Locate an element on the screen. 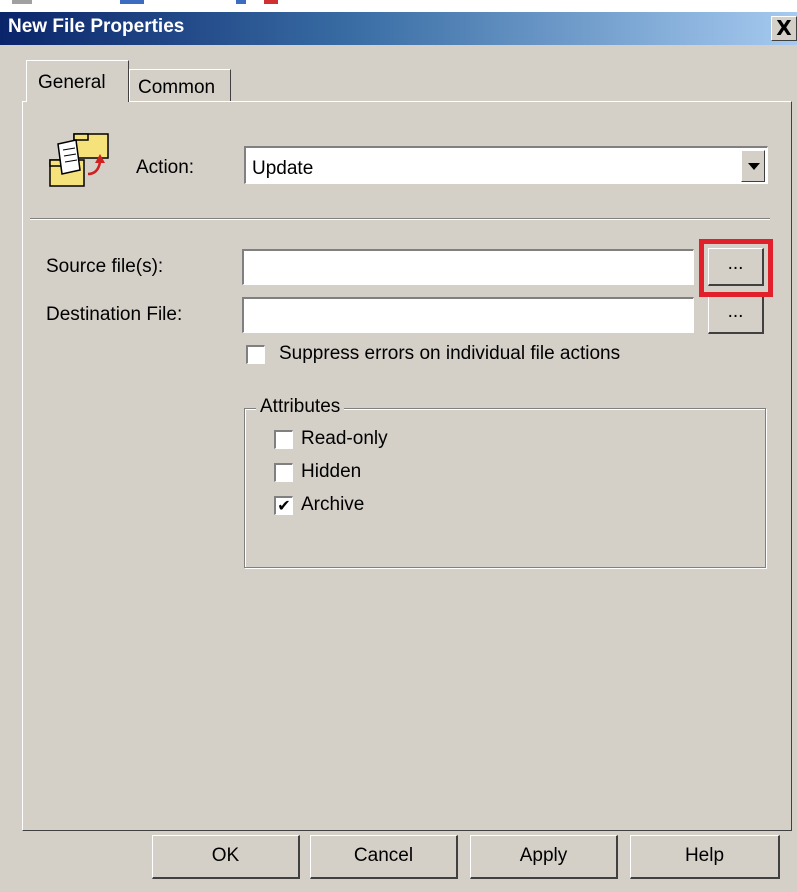  ok-button-label: OK is located at coordinates (225, 855).